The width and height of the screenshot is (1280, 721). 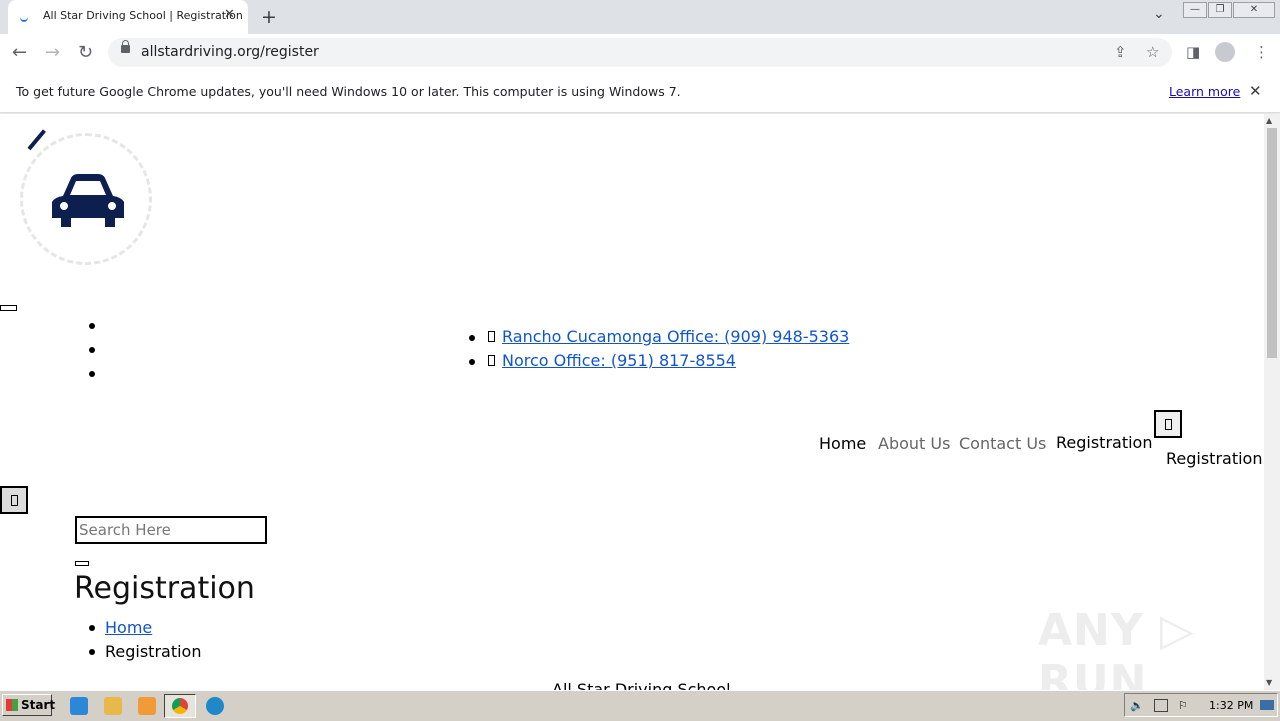 What do you see at coordinates (1231, 705) in the screenshot?
I see `taskbar-clock: 1:32 PM` at bounding box center [1231, 705].